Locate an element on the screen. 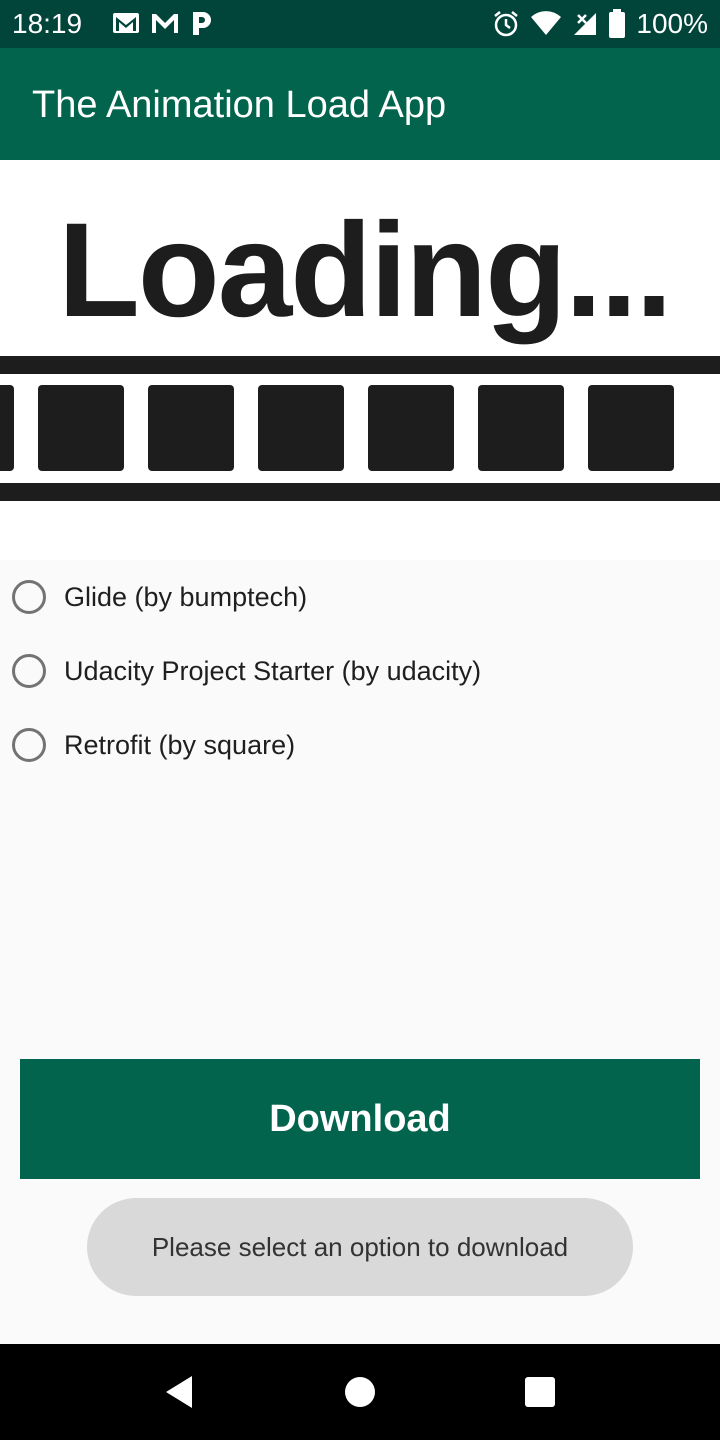  home-icon is located at coordinates (360, 1392).